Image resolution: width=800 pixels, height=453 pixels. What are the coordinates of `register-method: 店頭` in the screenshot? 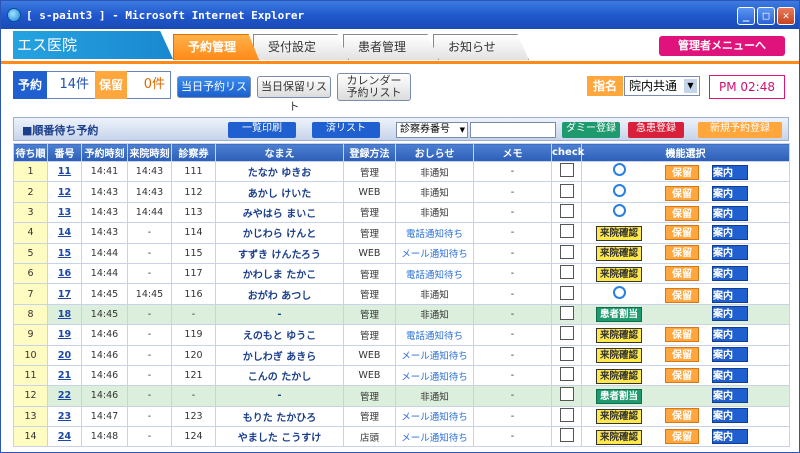 It's located at (369, 437).